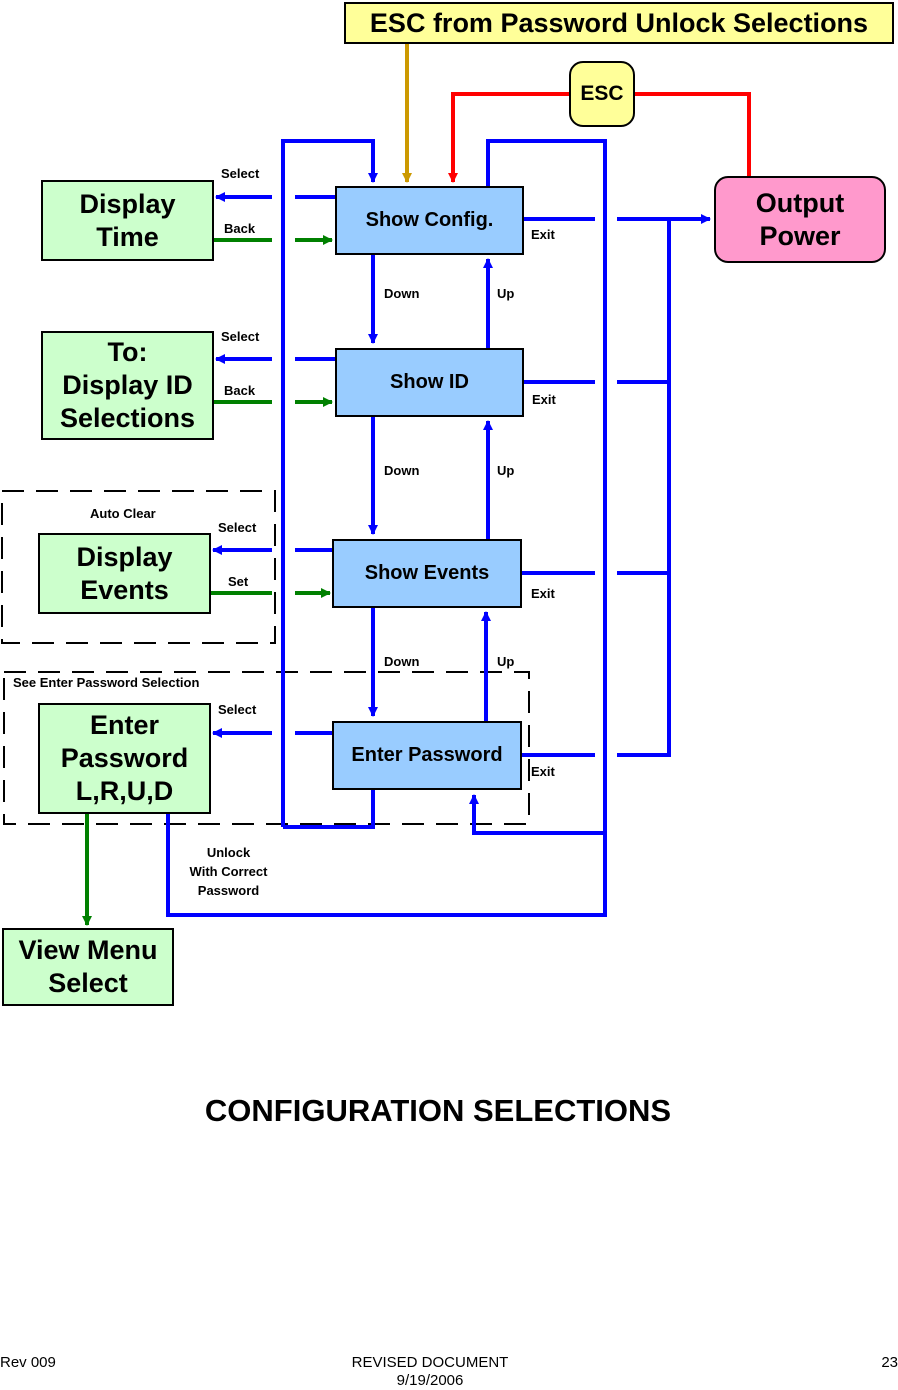 The height and width of the screenshot is (1390, 898). I want to click on display-events-node: Display Events, so click(124, 573).